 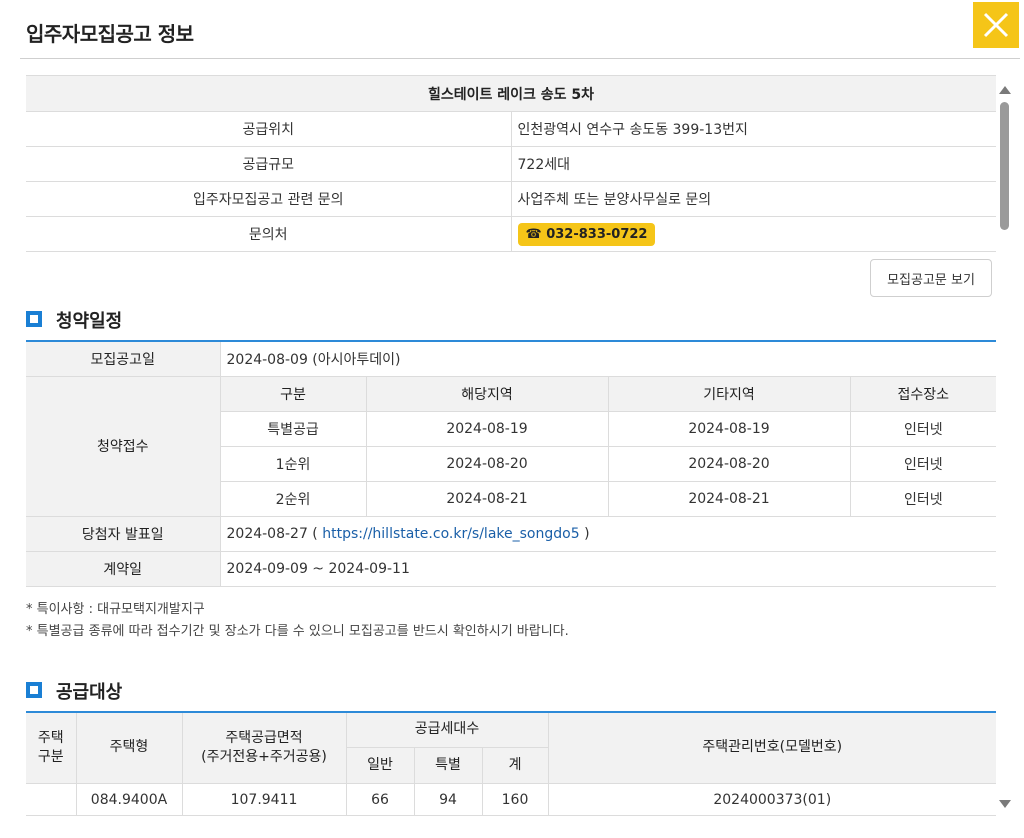 What do you see at coordinates (272, 533) in the screenshot?
I see `winner-date: 2024-08-27 (` at bounding box center [272, 533].